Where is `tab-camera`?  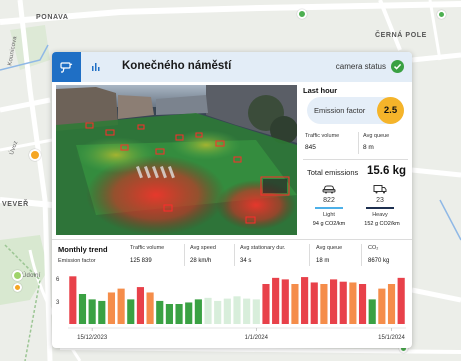
tab-camera is located at coordinates (66, 67).